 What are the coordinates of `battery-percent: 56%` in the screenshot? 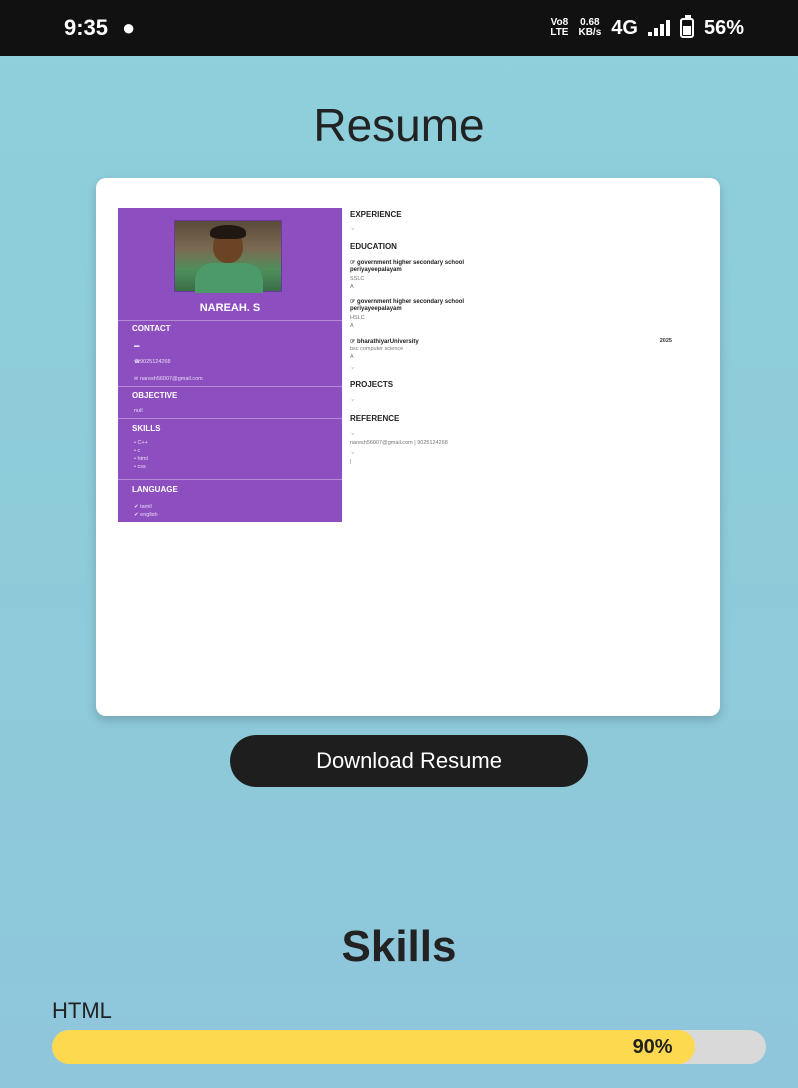 It's located at (723, 27).